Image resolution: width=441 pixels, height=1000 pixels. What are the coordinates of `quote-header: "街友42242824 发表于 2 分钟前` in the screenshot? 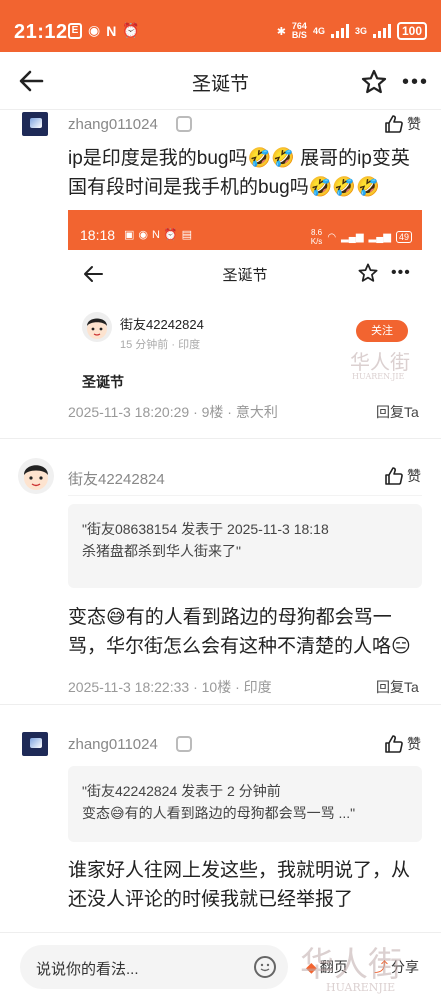 It's located at (181, 791).